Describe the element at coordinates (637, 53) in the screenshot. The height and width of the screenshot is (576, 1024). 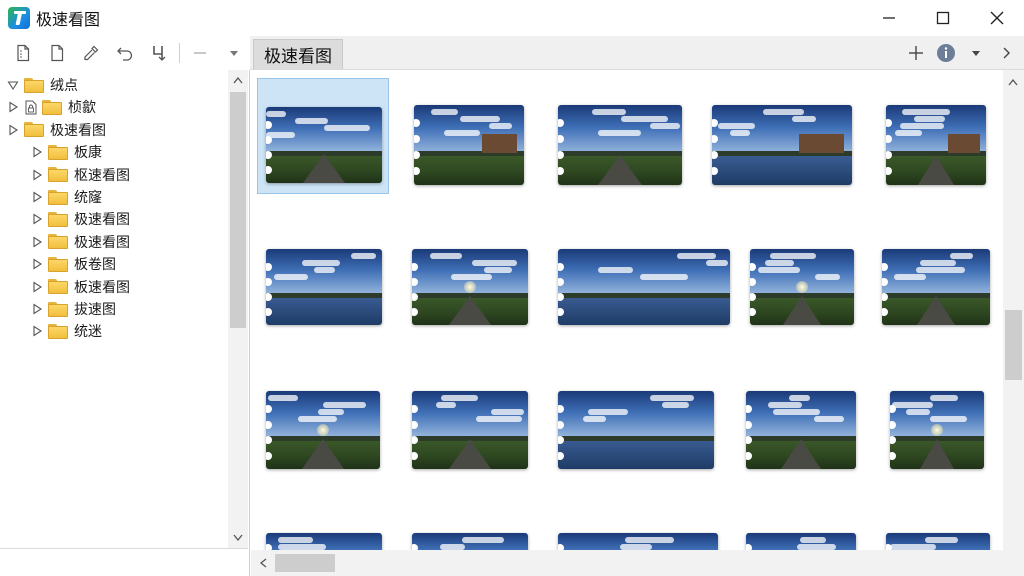
I see `tab-strip: 极速看图` at that location.